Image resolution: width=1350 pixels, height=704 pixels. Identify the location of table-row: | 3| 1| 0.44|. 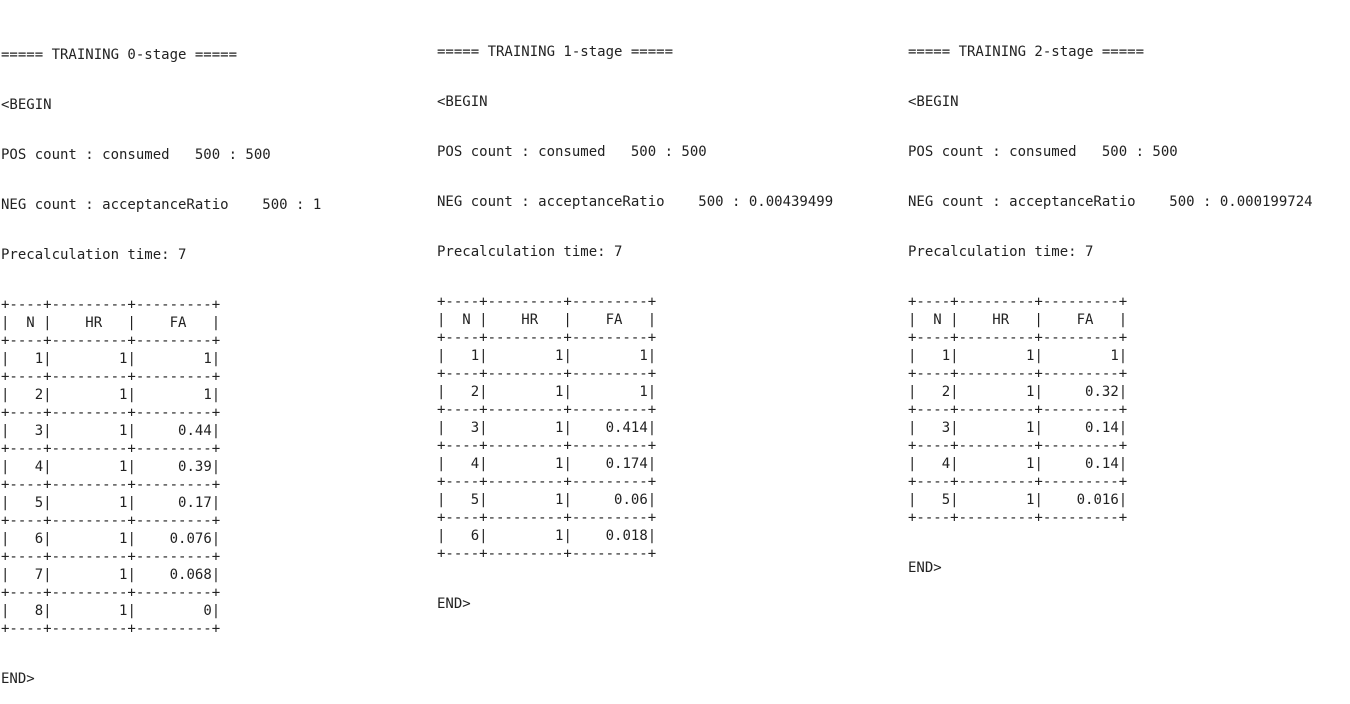
(111, 431).